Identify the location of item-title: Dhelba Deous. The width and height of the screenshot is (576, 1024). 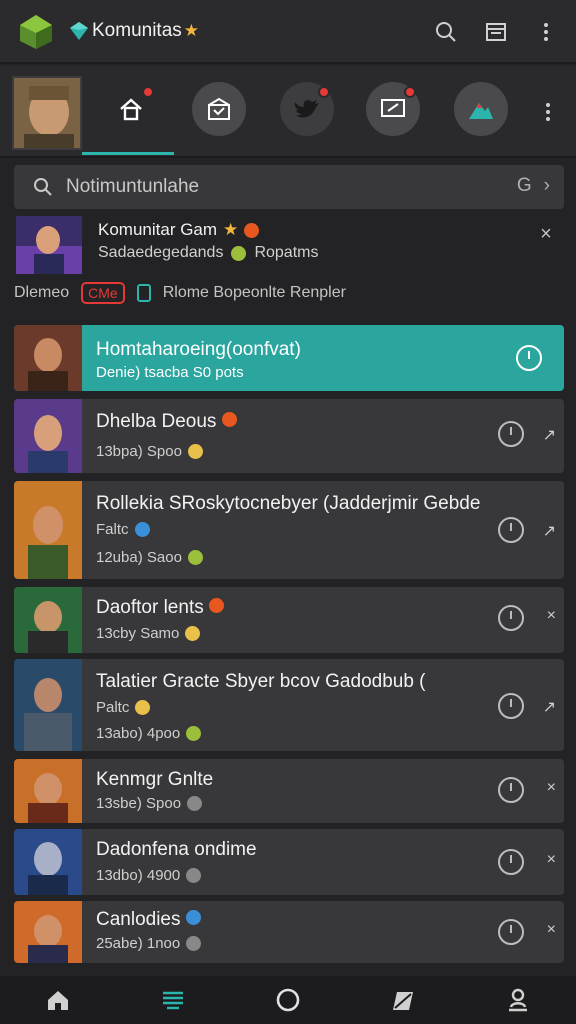
(166, 422).